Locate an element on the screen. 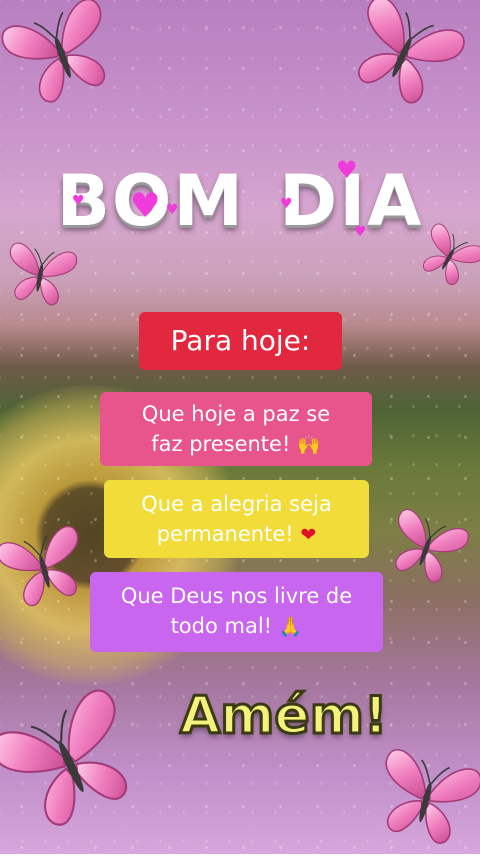 This screenshot has height=864, width=480. header-label: Para hoje: is located at coordinates (240, 341).